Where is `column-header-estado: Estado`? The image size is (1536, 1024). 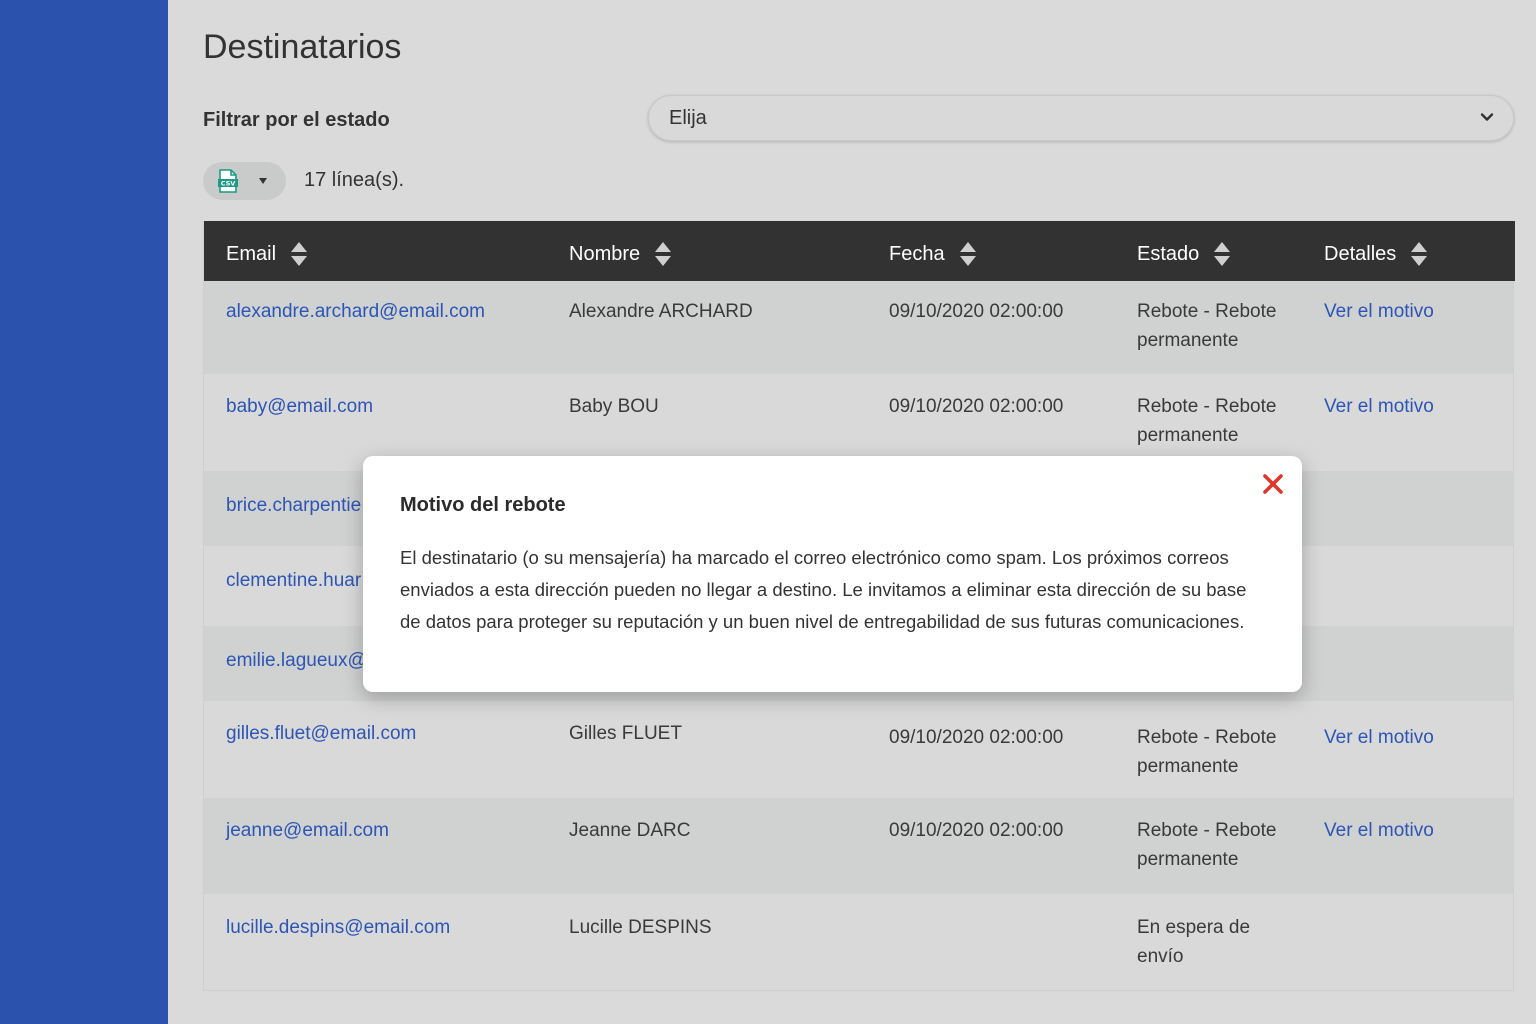 column-header-estado: Estado is located at coordinates (1184, 254).